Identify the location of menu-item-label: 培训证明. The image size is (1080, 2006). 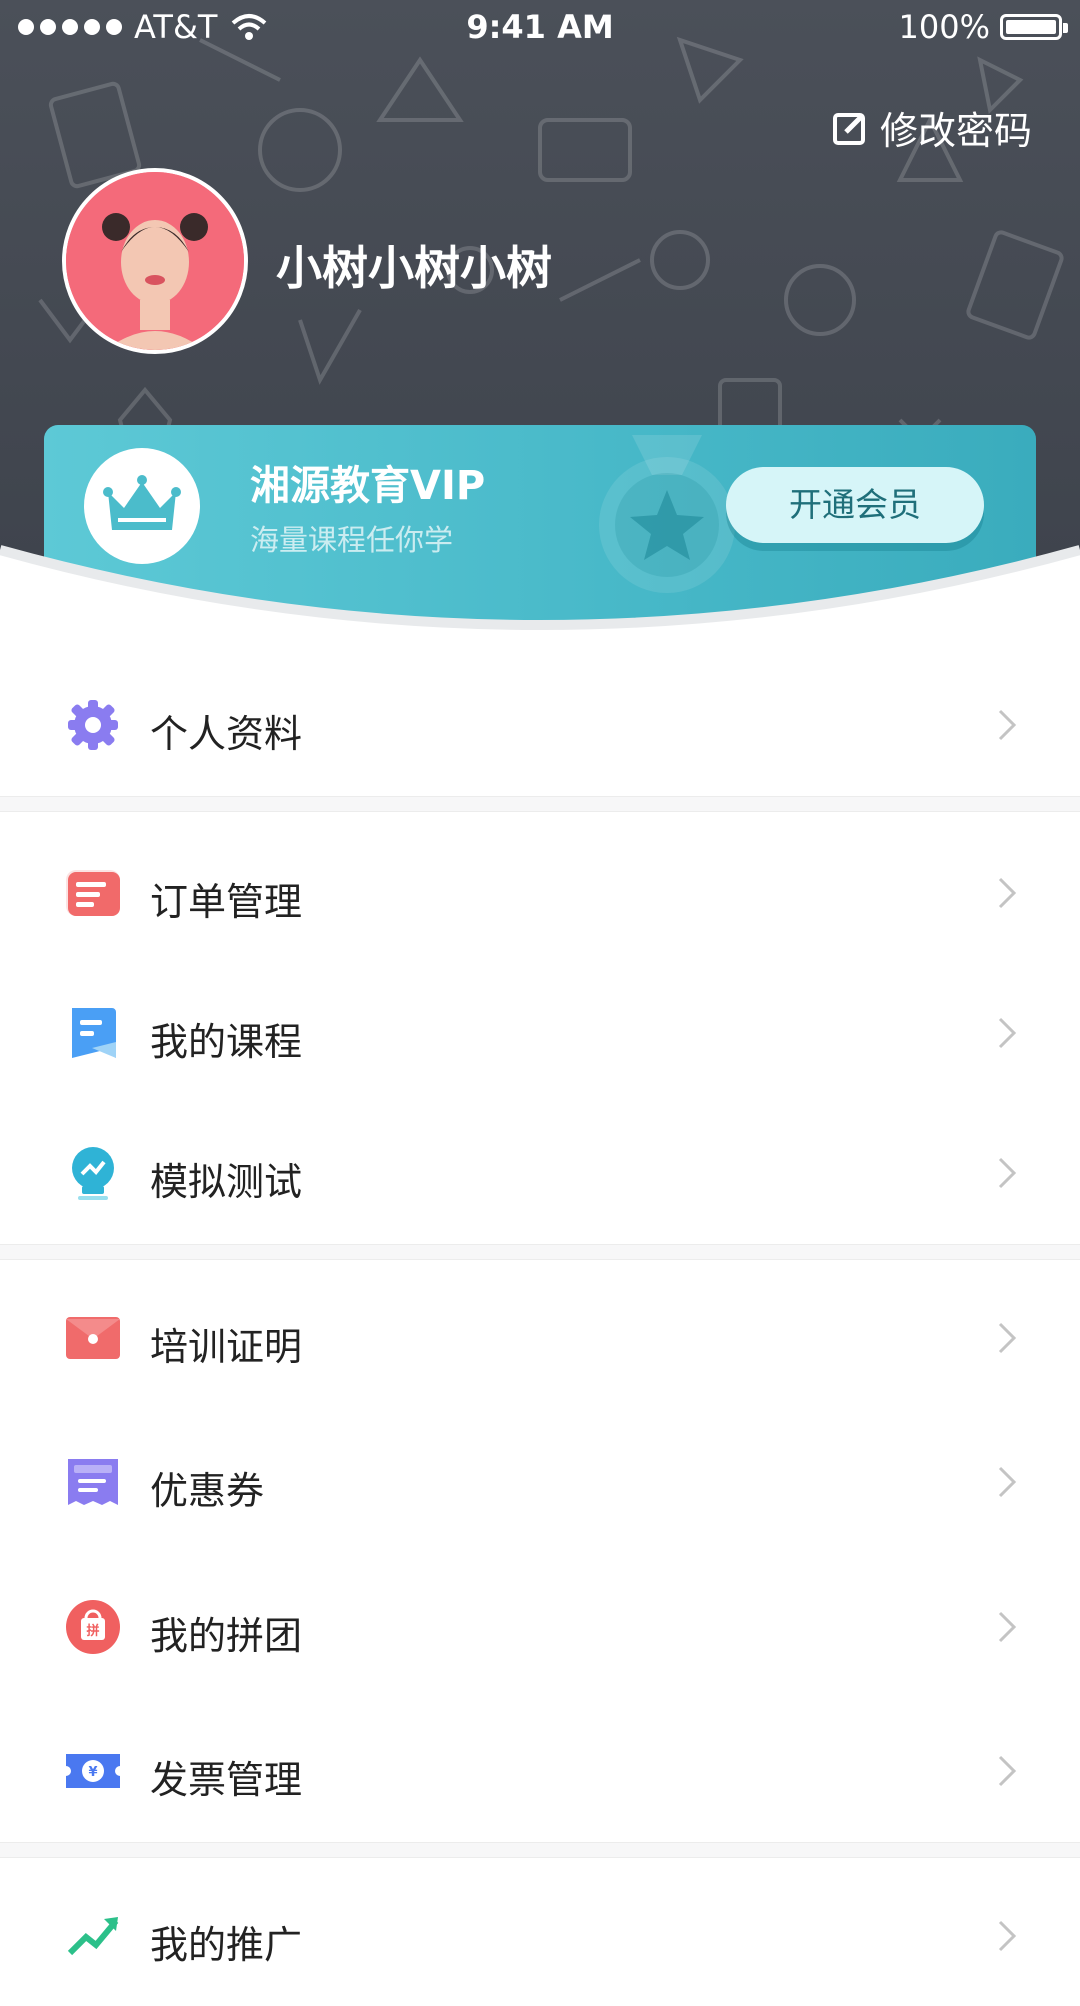
(226, 1347).